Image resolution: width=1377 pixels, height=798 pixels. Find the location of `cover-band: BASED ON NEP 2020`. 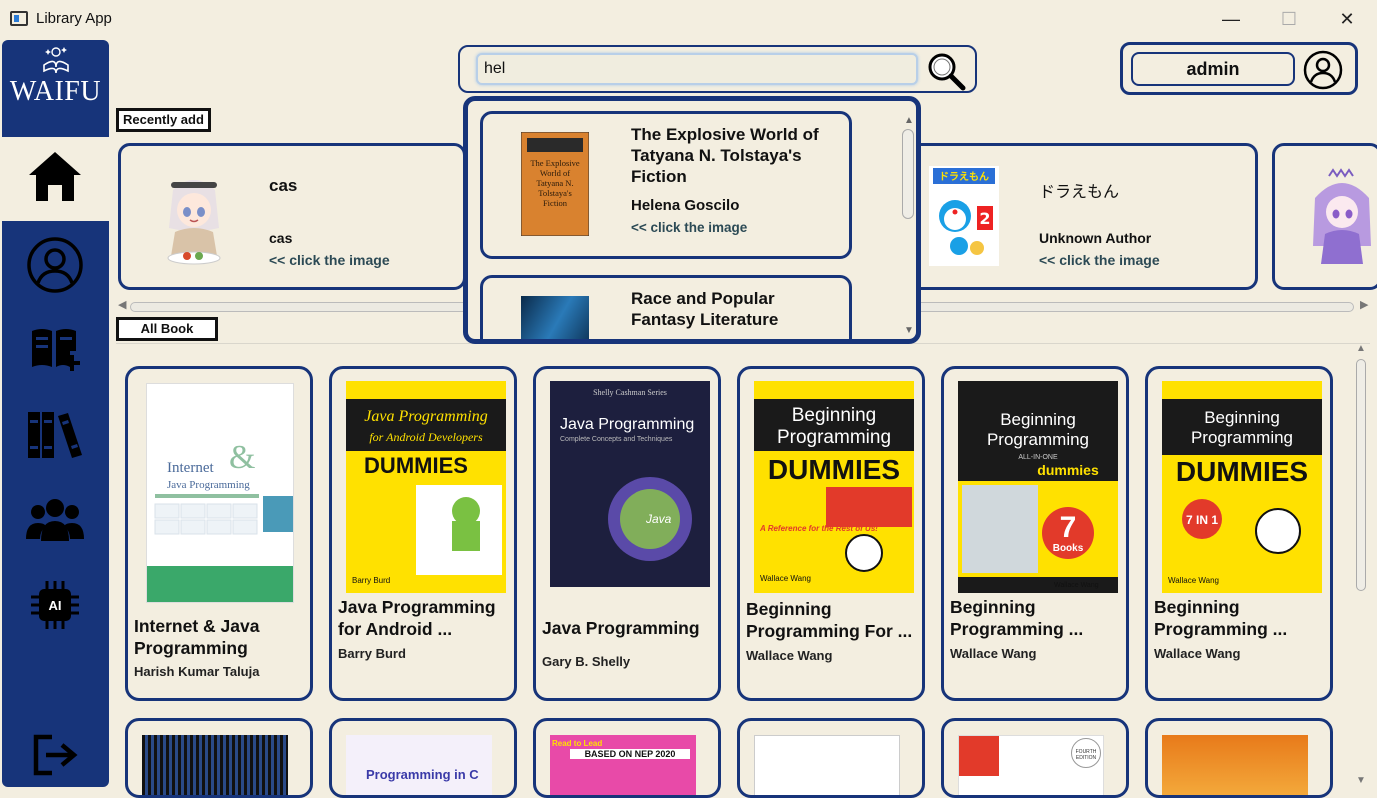

cover-band: BASED ON NEP 2020 is located at coordinates (630, 754).